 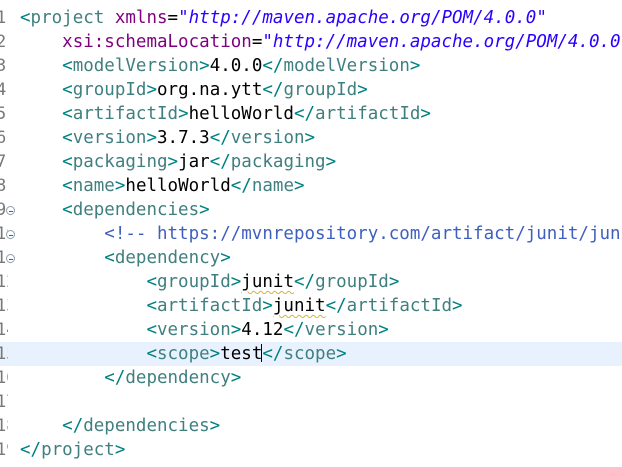 I want to click on code-text: <dependency>, so click(x=167, y=258).